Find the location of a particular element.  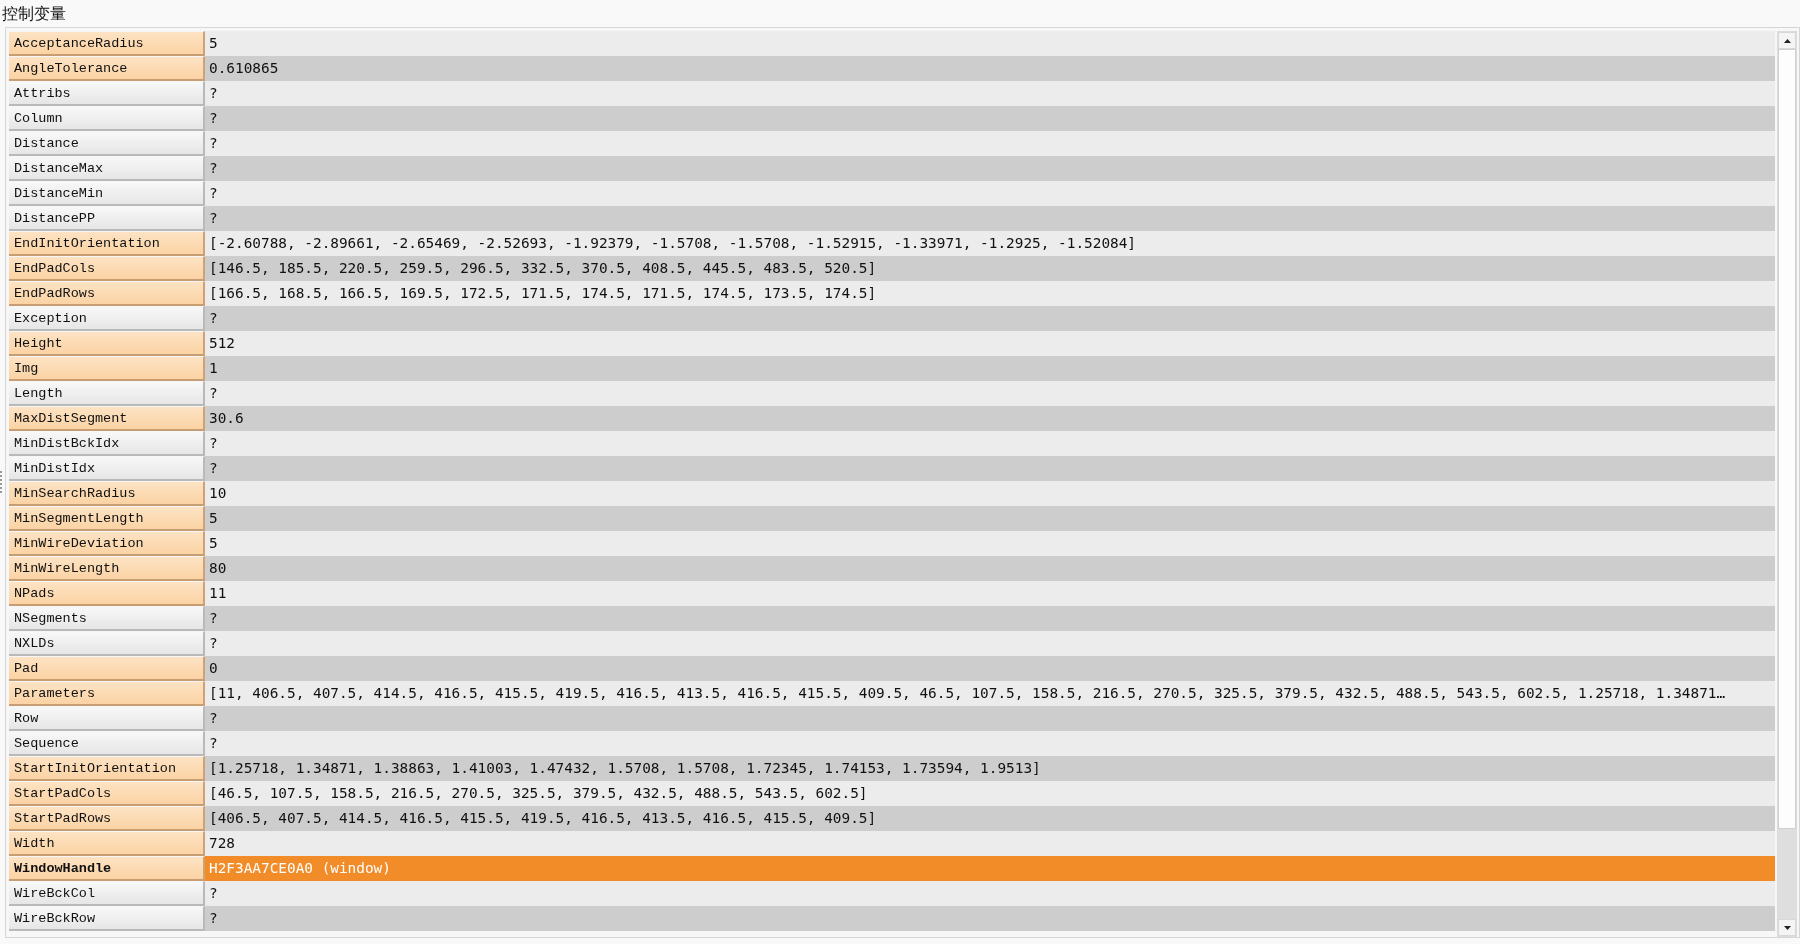

variable-name-cell: DistancePP is located at coordinates (107, 218).